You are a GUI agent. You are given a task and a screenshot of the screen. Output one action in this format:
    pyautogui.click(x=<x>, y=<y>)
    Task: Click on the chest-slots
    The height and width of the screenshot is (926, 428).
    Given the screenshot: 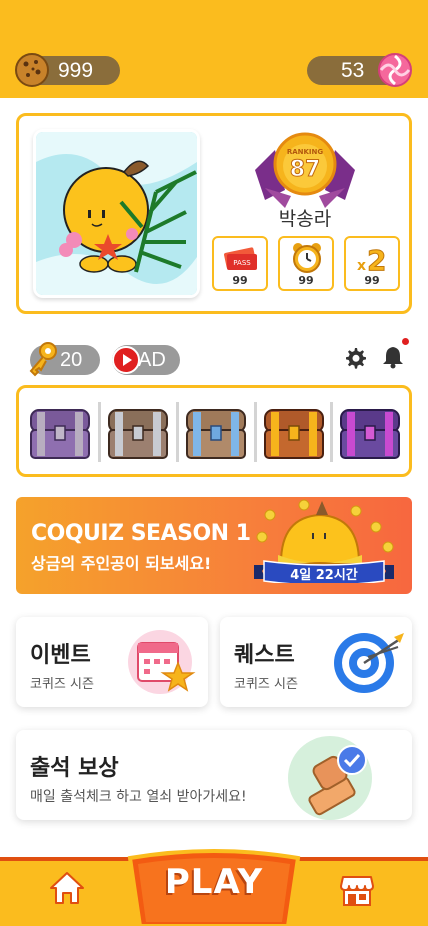 What is the action you would take?
    pyautogui.click(x=214, y=431)
    